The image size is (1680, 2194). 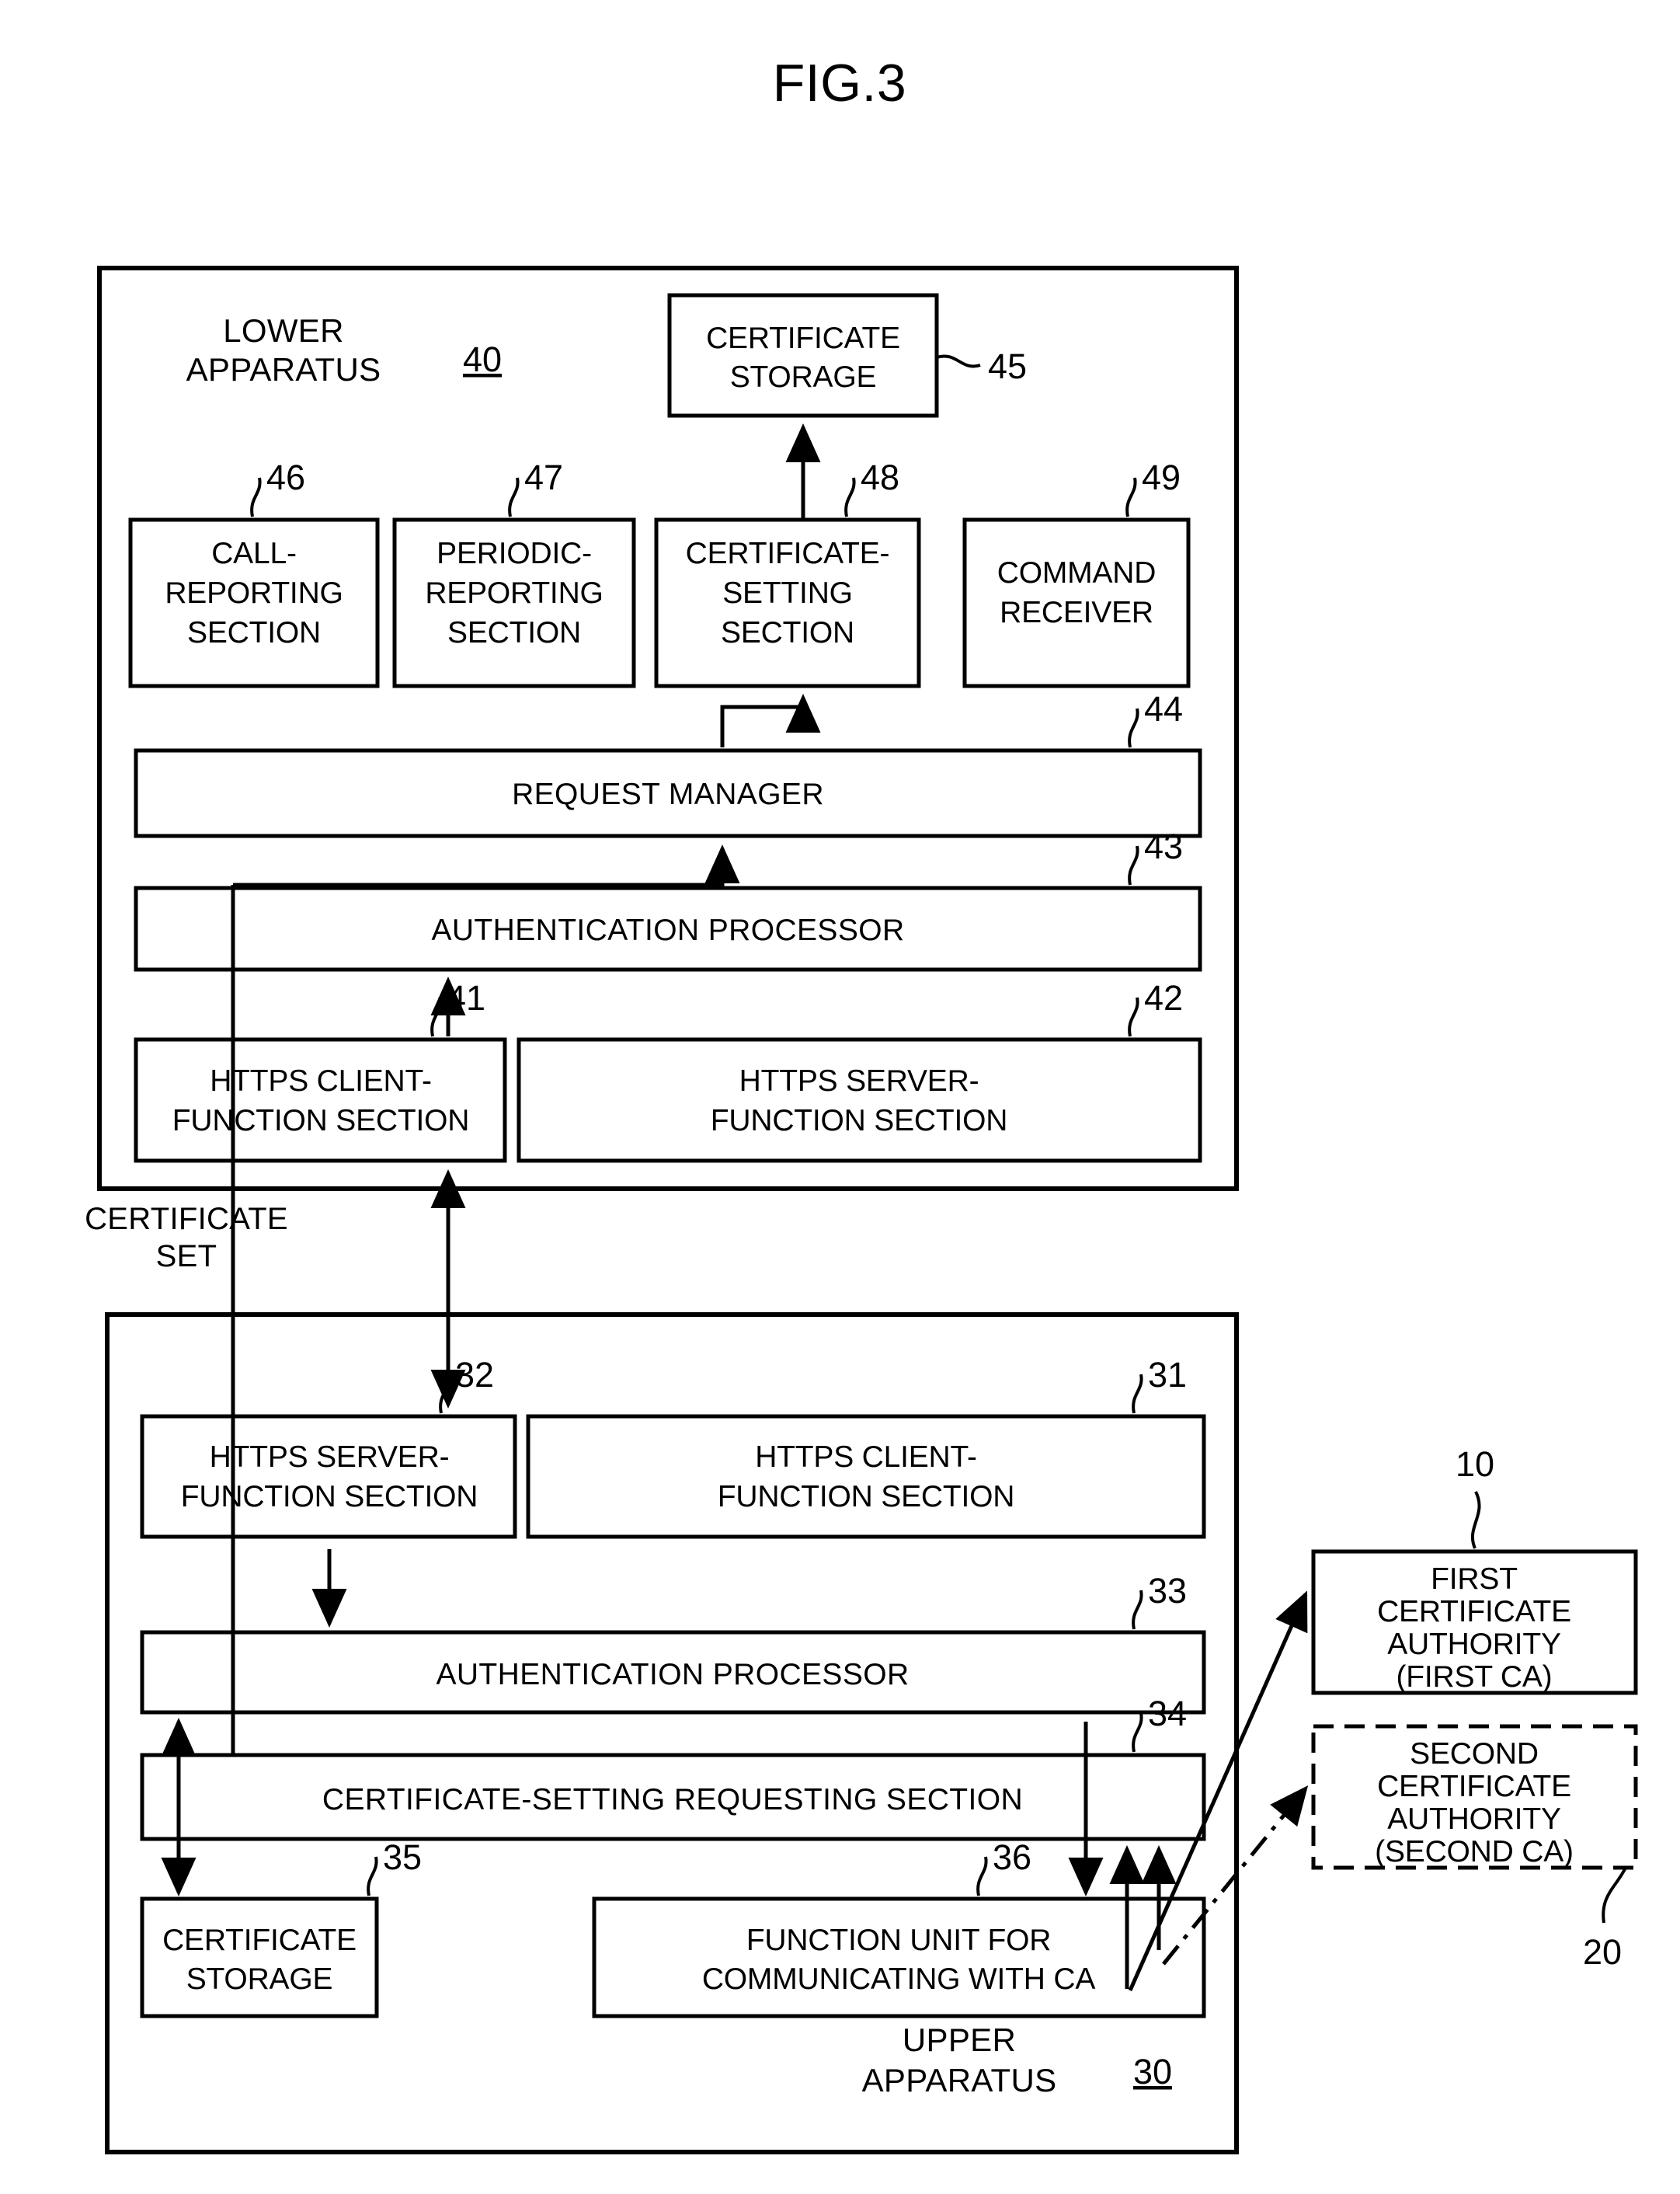 What do you see at coordinates (260, 1940) in the screenshot?
I see `certificate-storage-35-line1: CERTIFICATE` at bounding box center [260, 1940].